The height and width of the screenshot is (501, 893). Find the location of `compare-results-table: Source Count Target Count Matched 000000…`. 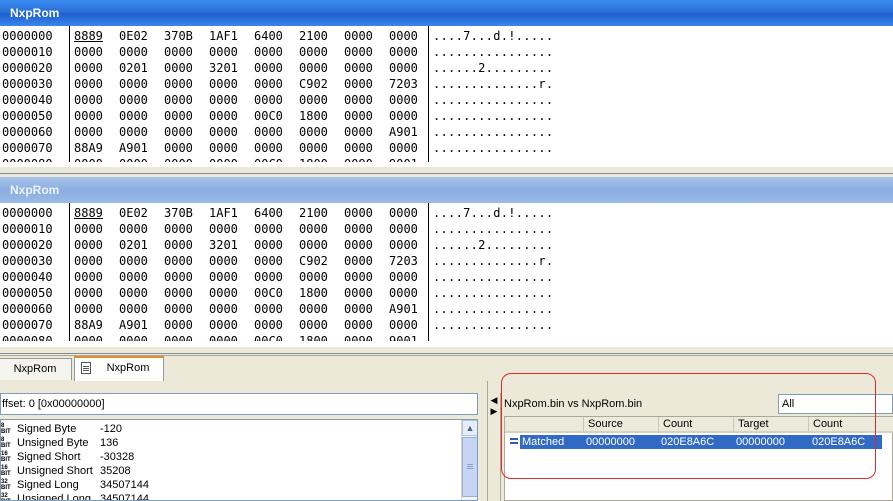

compare-results-table: Source Count Target Count Matched 000000… is located at coordinates (698, 458).